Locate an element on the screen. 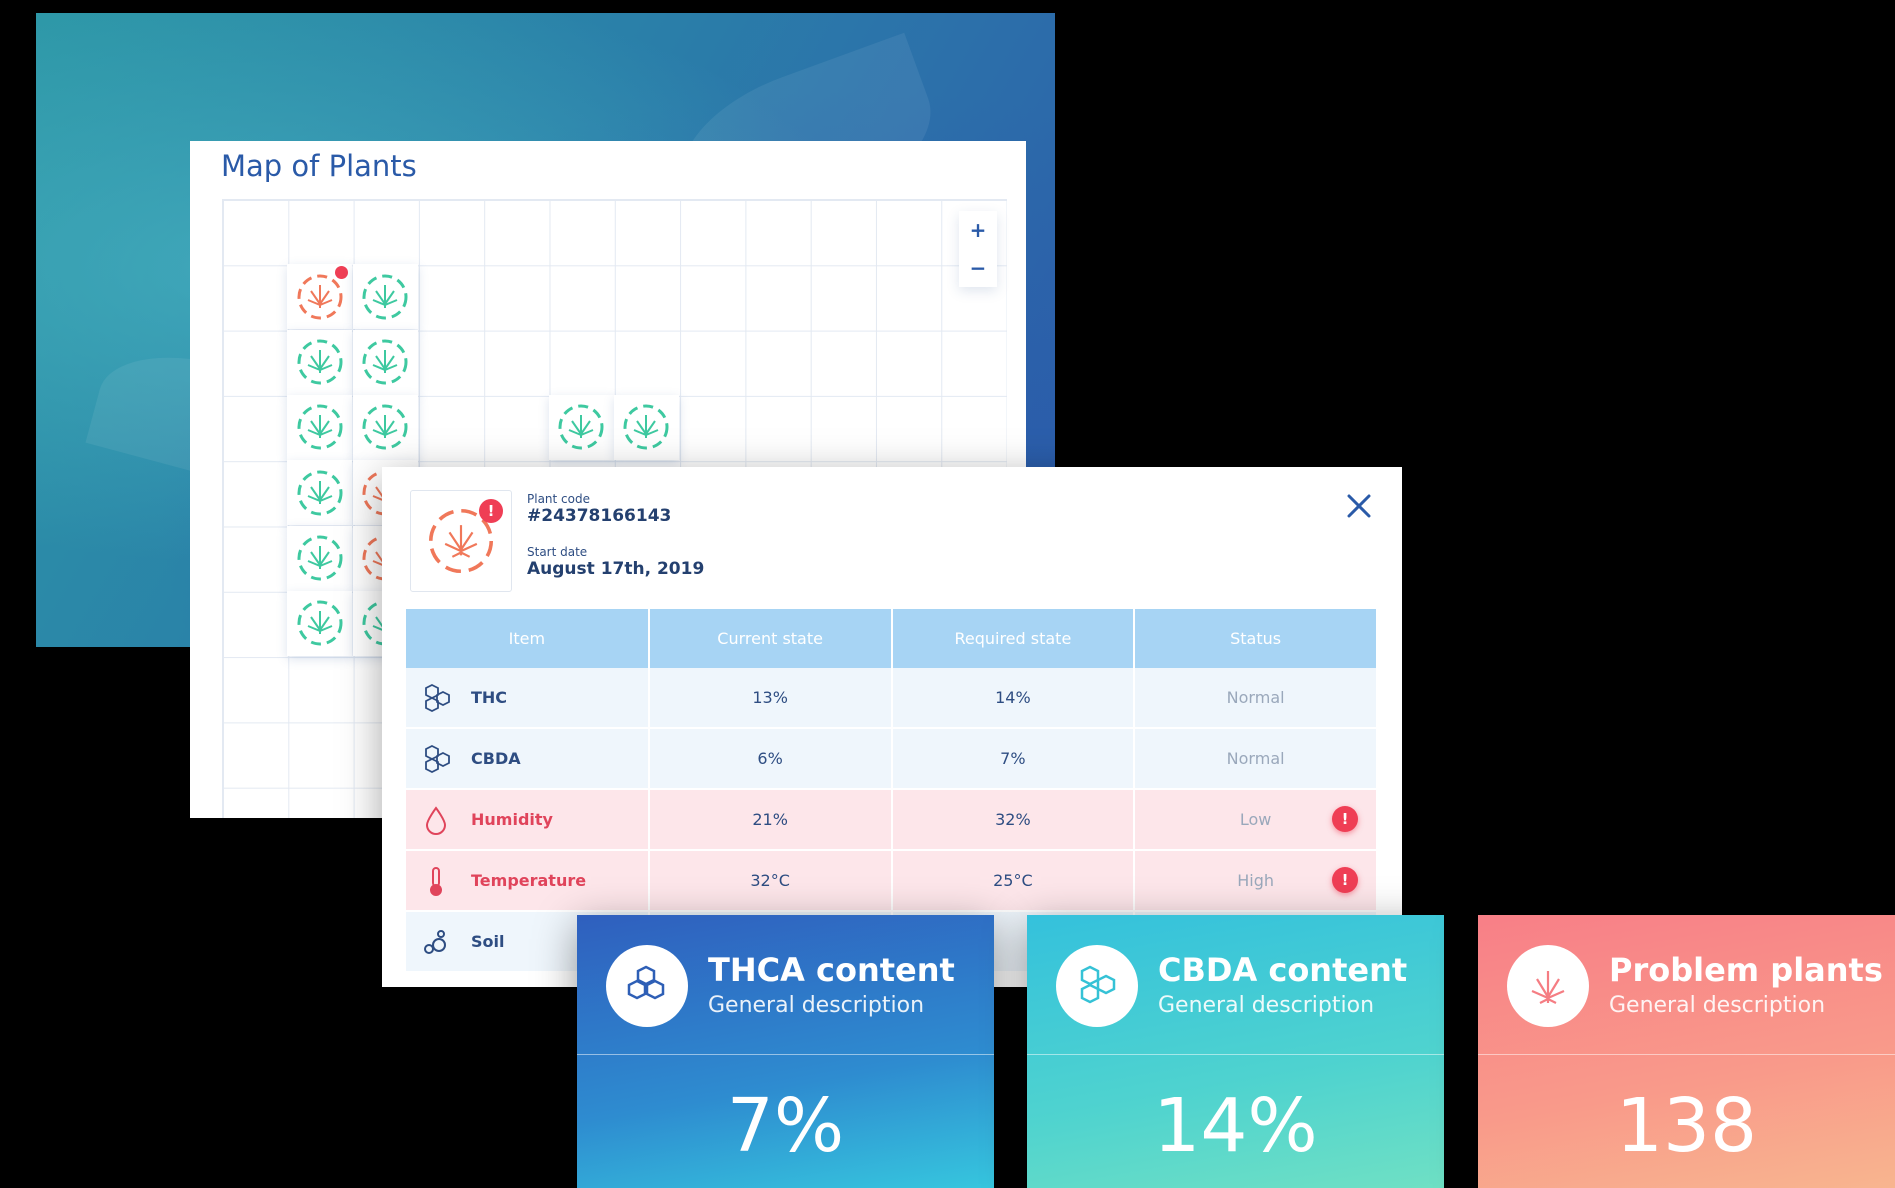 This screenshot has width=1895, height=1188. plant-code-value: #24378166143 is located at coordinates (599, 516).